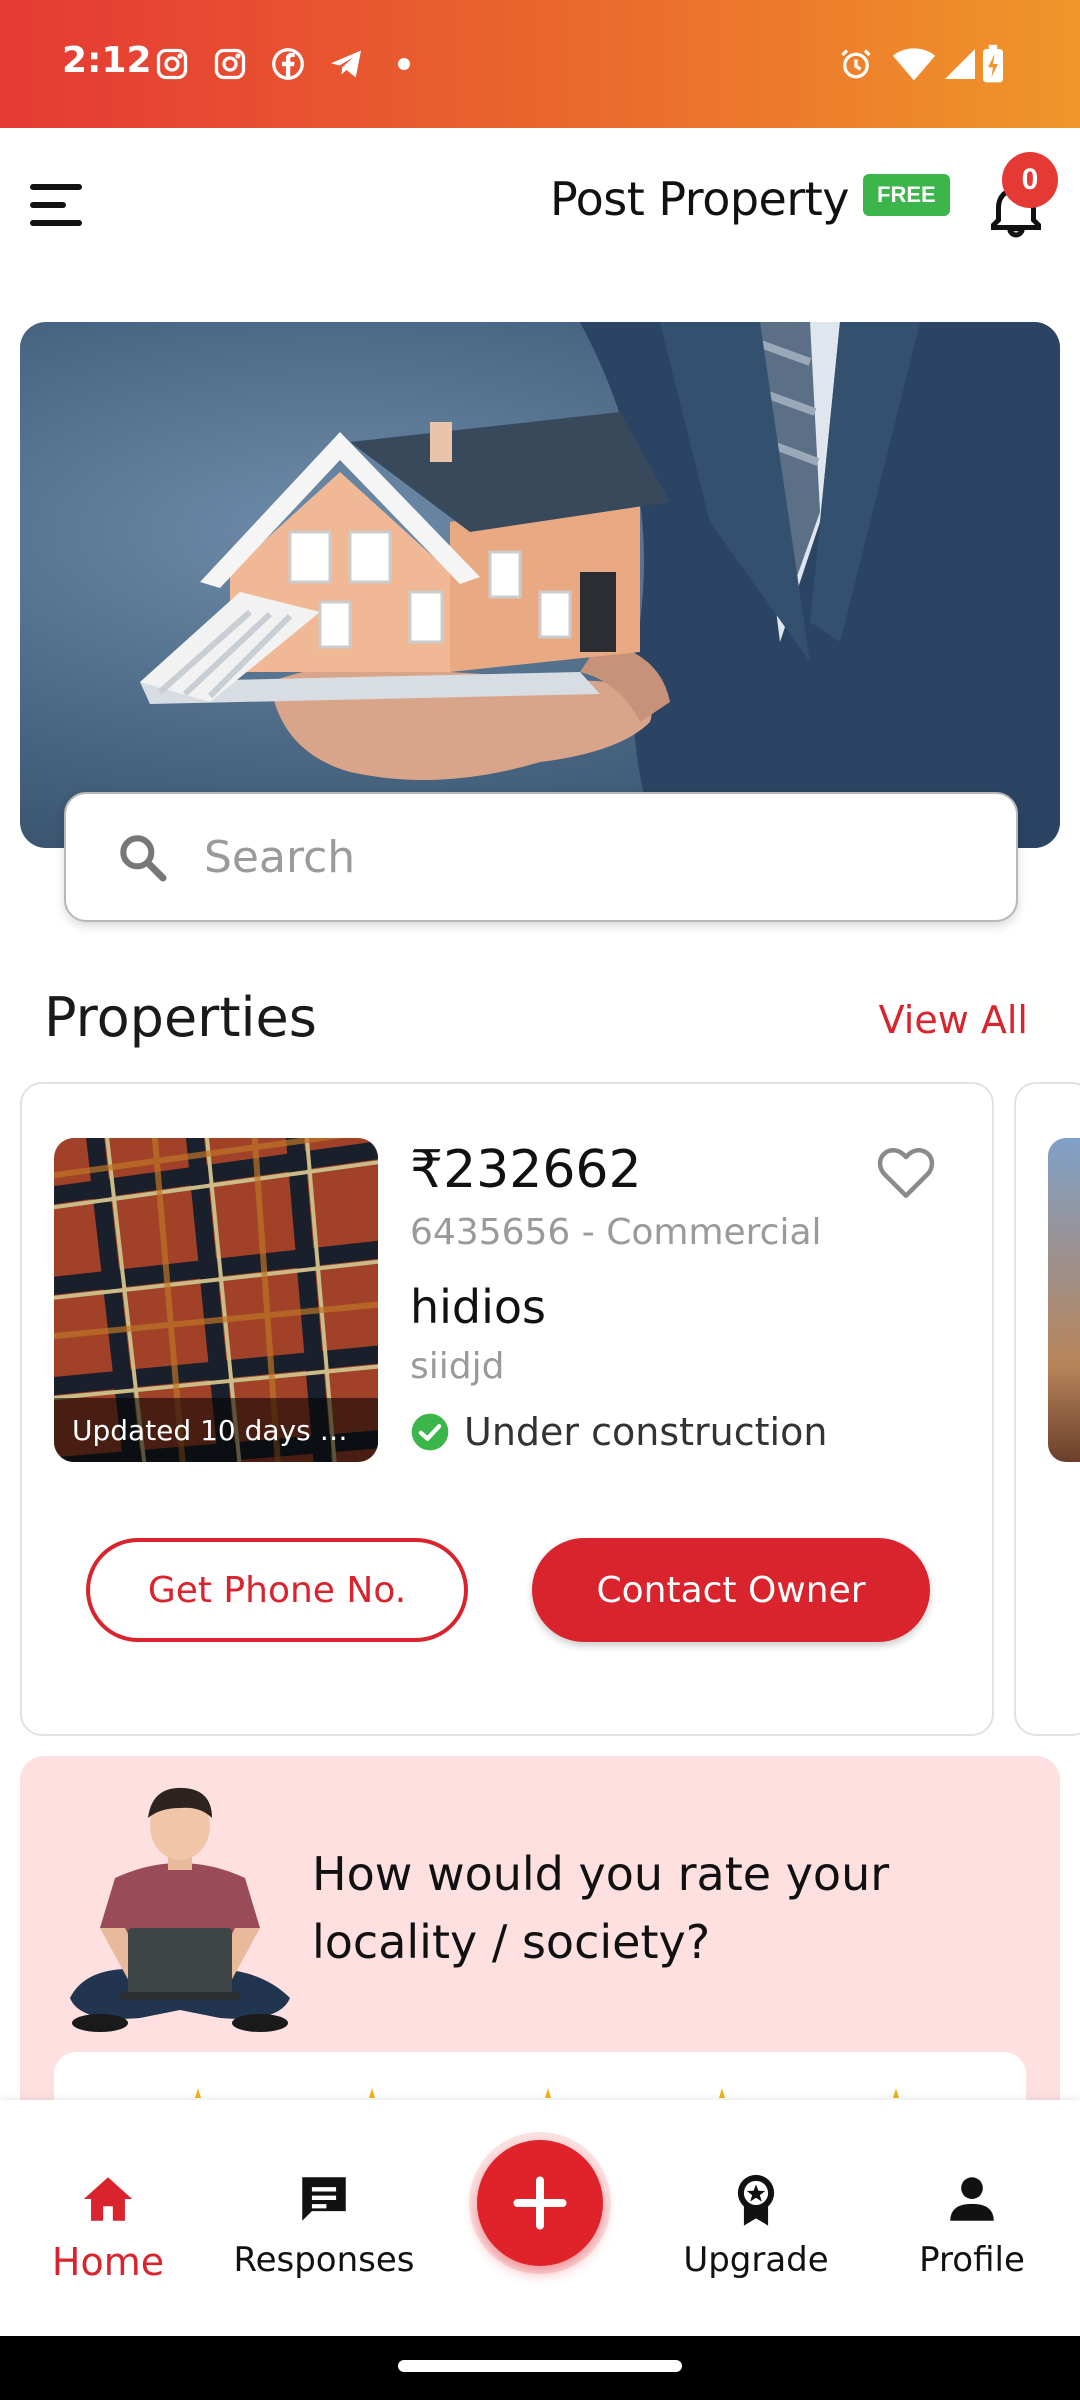 The image size is (1080, 2400). I want to click on property-name: hidios, so click(478, 1307).